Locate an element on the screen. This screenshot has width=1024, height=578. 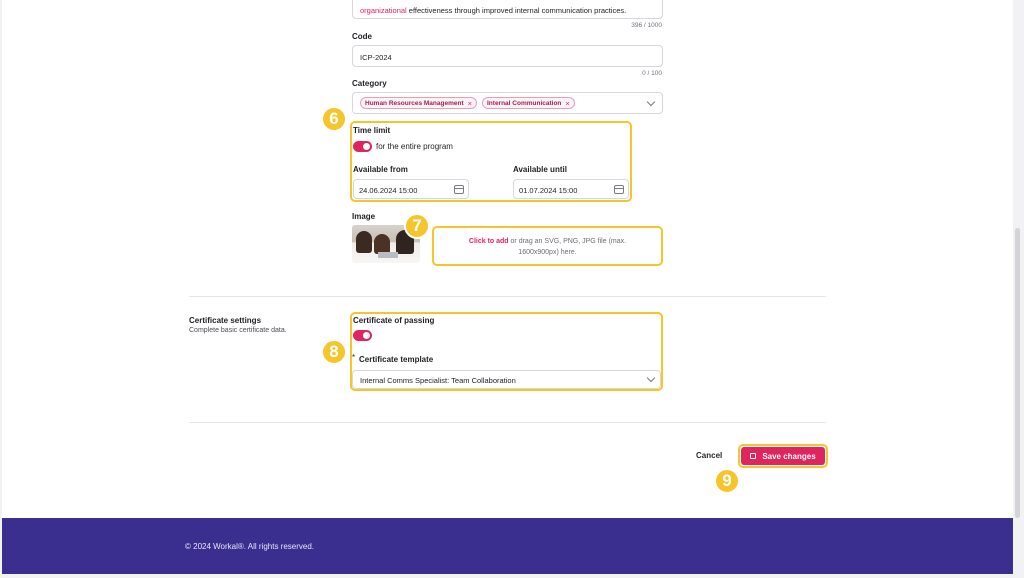
available-until-label: Available until is located at coordinates (540, 169).